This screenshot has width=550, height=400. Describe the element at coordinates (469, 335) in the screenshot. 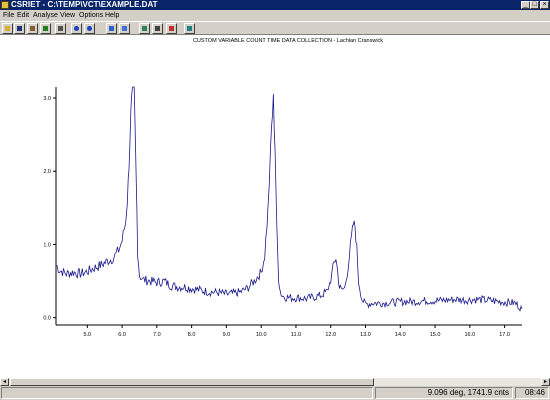

I see `x-tick-label: 16.0` at that location.